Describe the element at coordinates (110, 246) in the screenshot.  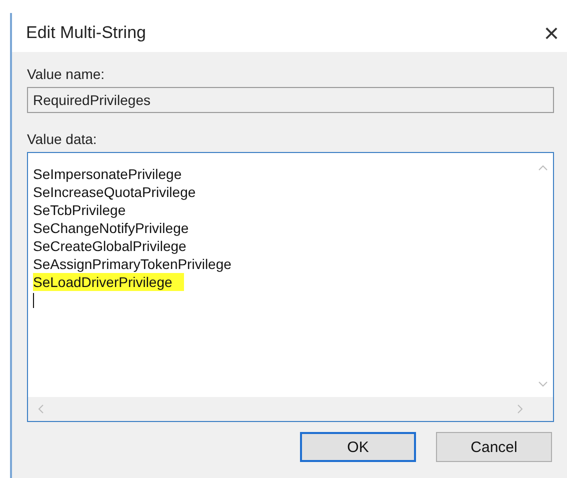
I see `text-line: SeCreateGlobalPrivilege` at that location.